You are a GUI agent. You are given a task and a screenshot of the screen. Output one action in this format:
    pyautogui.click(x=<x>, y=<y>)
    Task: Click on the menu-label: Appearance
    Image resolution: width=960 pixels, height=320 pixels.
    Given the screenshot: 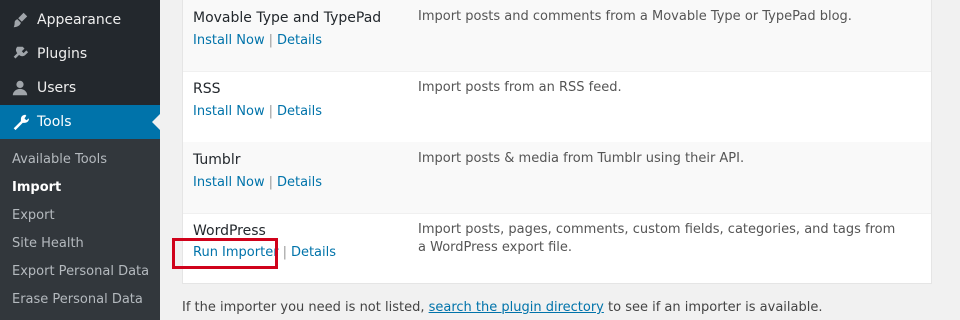 What is the action you would take?
    pyautogui.click(x=79, y=20)
    